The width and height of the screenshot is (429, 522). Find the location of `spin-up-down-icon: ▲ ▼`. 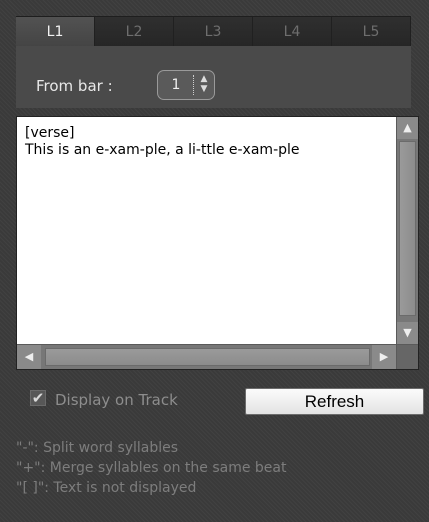

spin-up-down-icon: ▲ ▼ is located at coordinates (204, 85).